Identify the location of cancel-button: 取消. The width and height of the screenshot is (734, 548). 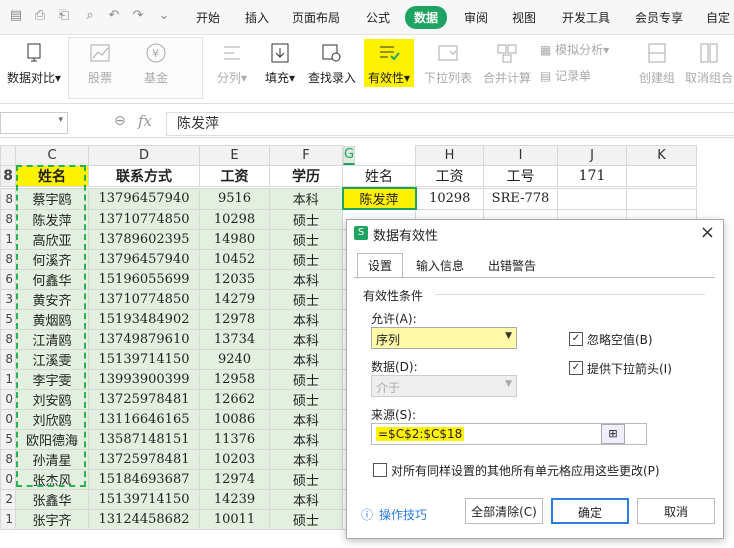
(676, 511).